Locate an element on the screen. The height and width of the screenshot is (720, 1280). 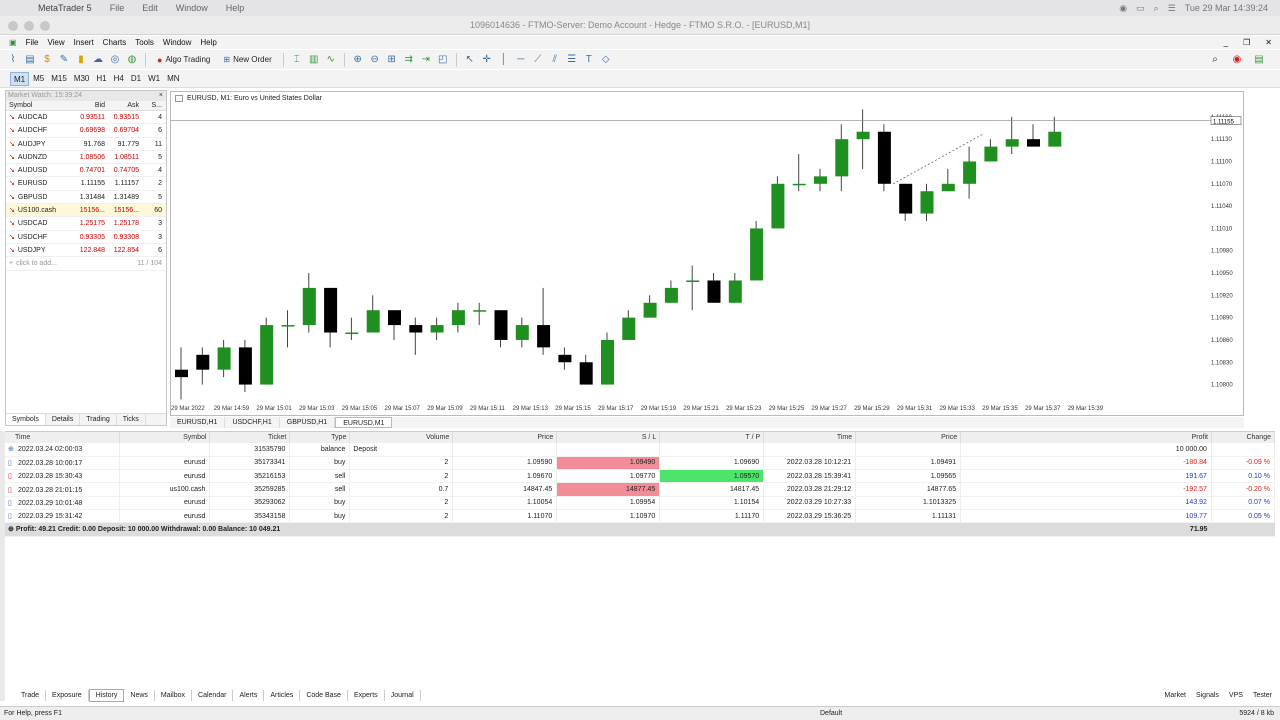
close-window-button is located at coordinates (13, 26).